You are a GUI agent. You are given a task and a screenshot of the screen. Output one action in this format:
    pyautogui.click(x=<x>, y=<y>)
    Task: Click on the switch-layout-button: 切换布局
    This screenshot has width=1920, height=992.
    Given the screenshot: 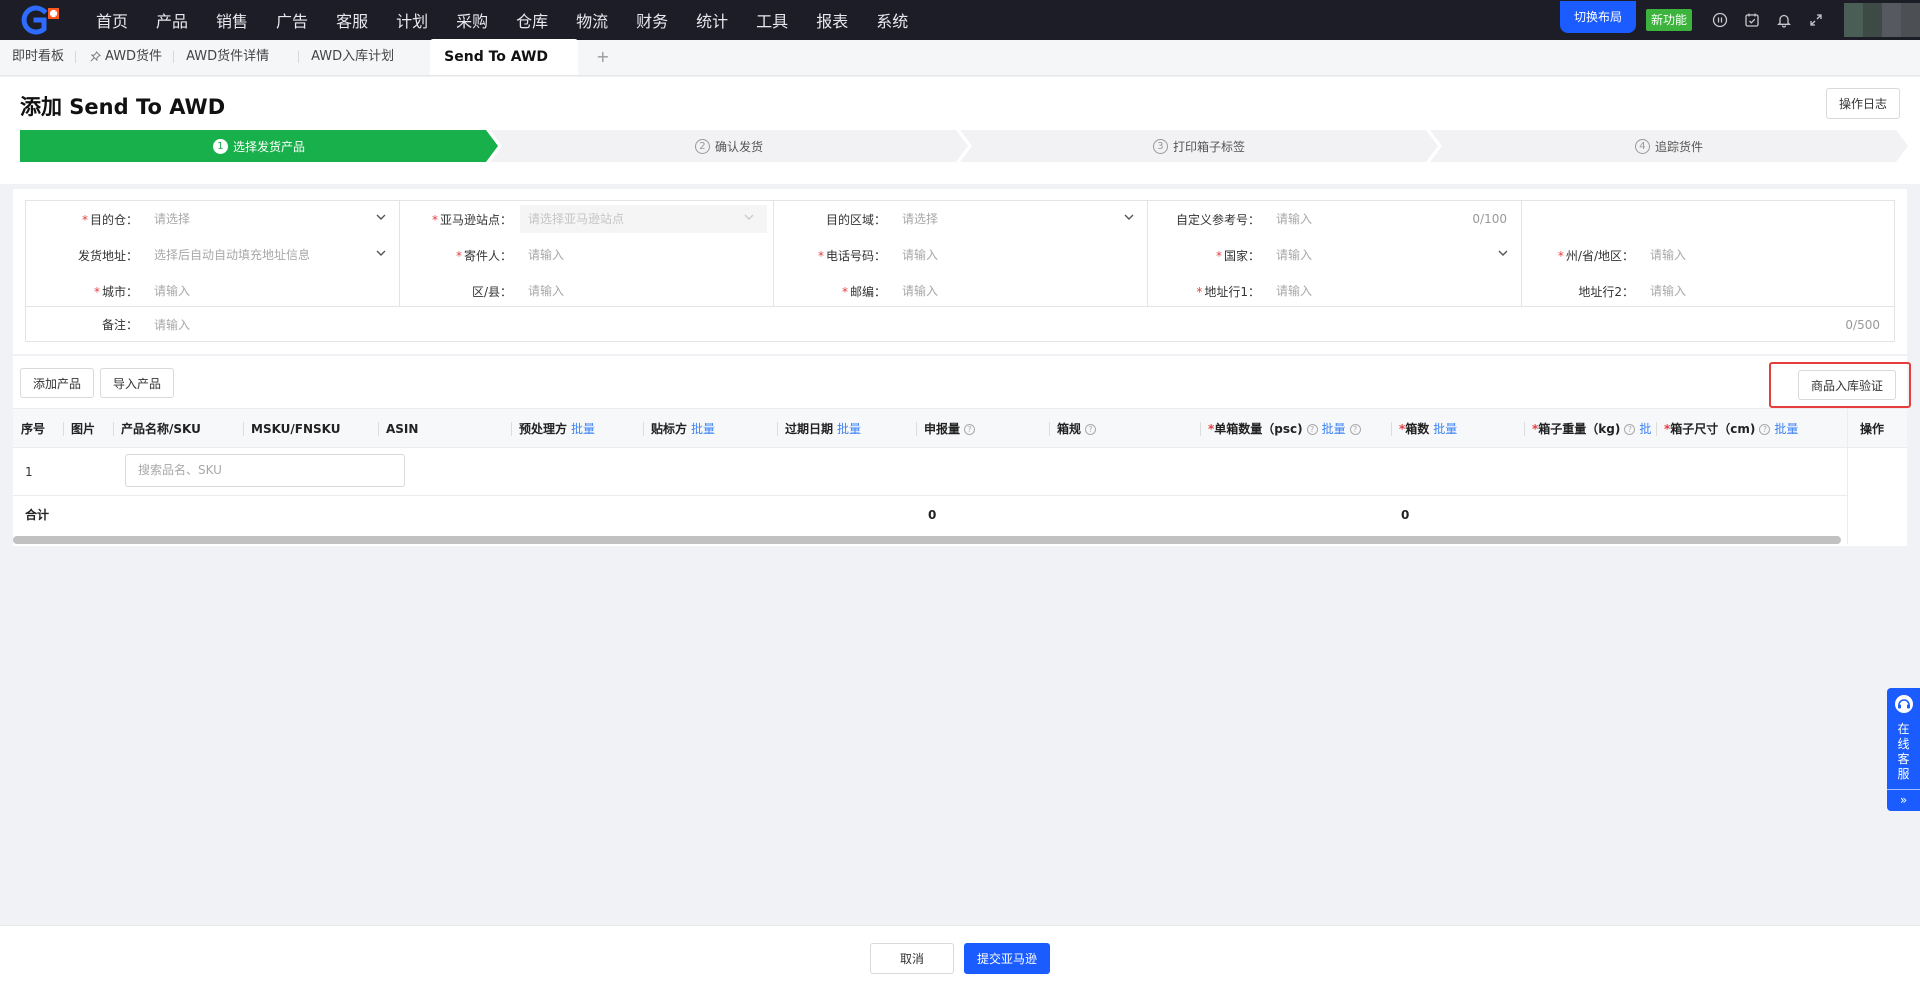 What is the action you would take?
    pyautogui.click(x=1597, y=17)
    